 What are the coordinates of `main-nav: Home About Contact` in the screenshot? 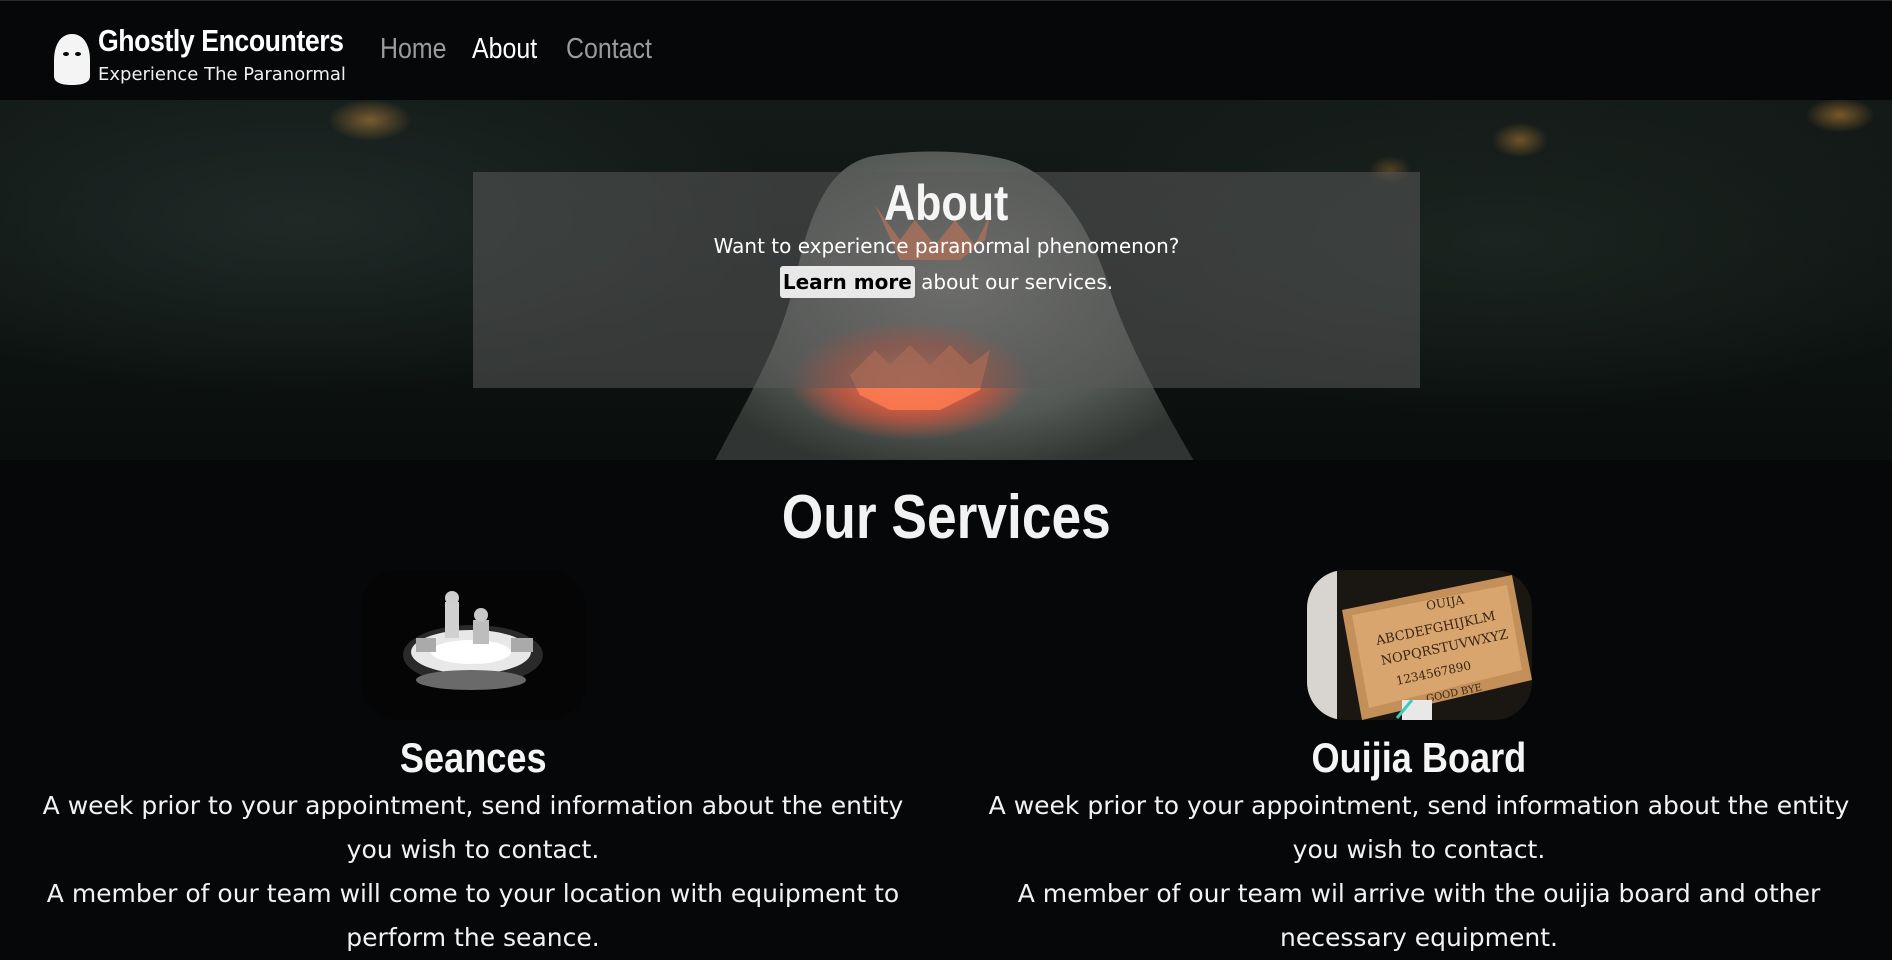 It's located at (518, 49).